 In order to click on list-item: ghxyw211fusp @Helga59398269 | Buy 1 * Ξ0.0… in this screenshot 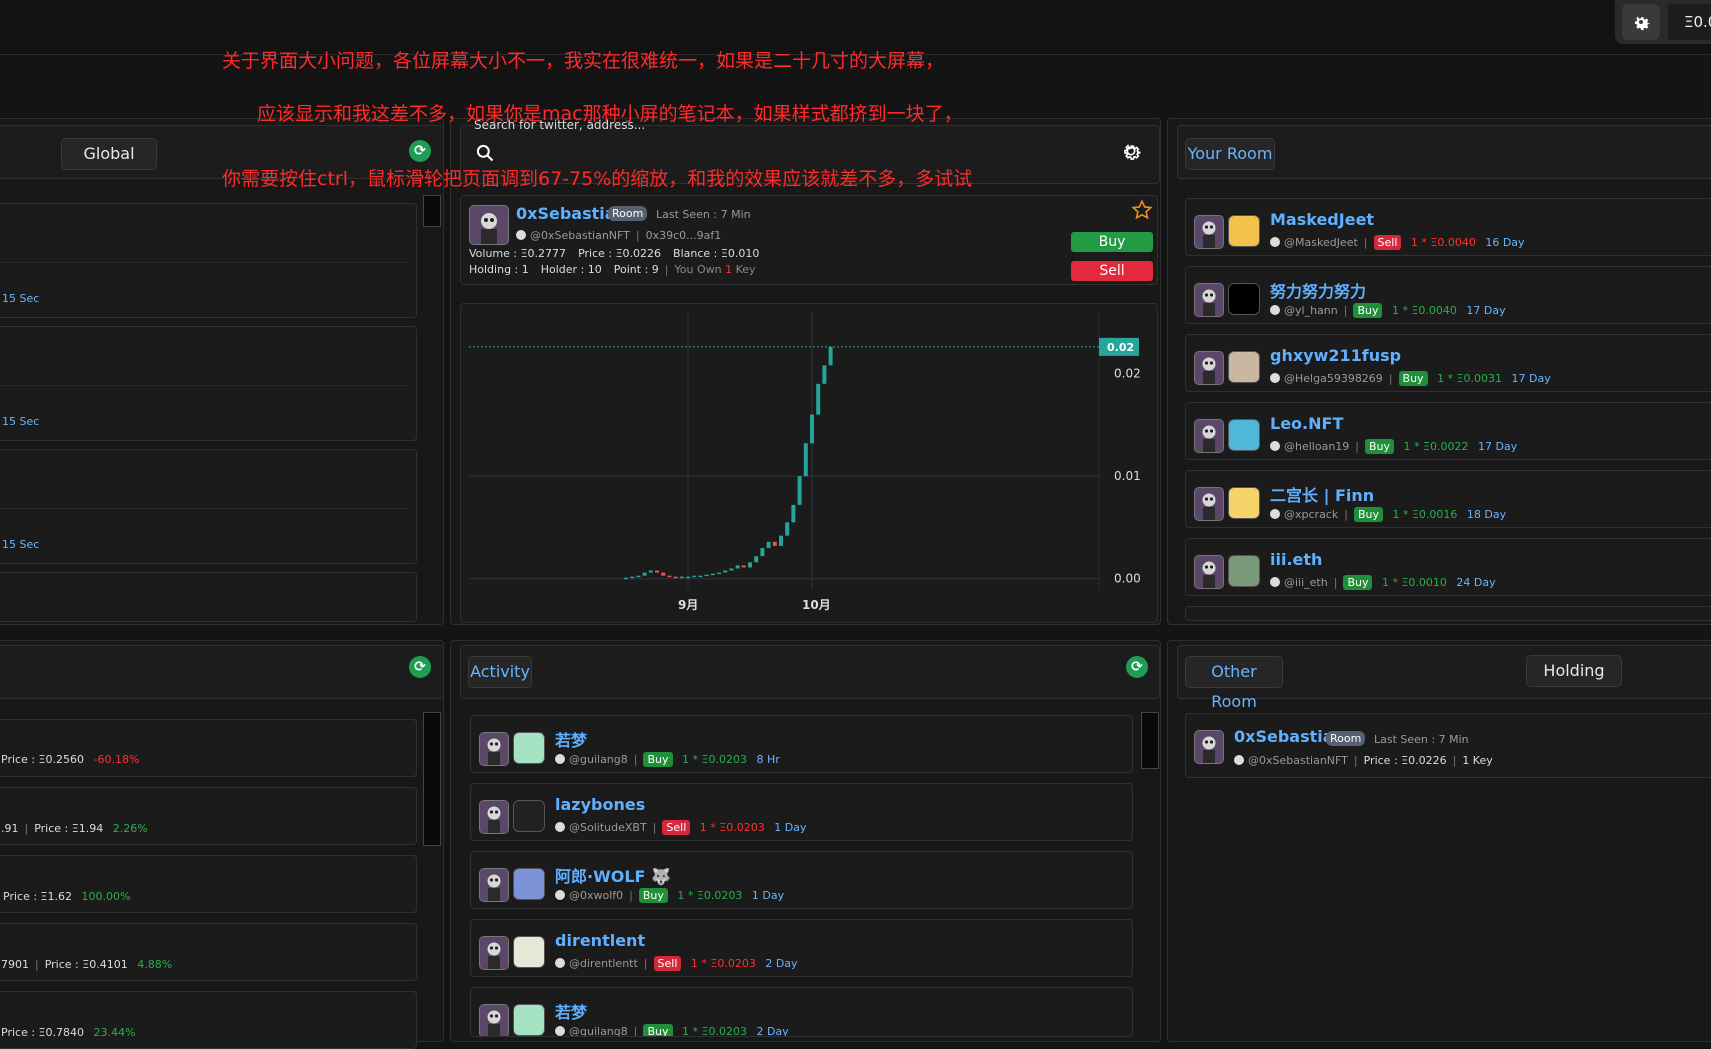, I will do `click(1448, 363)`.